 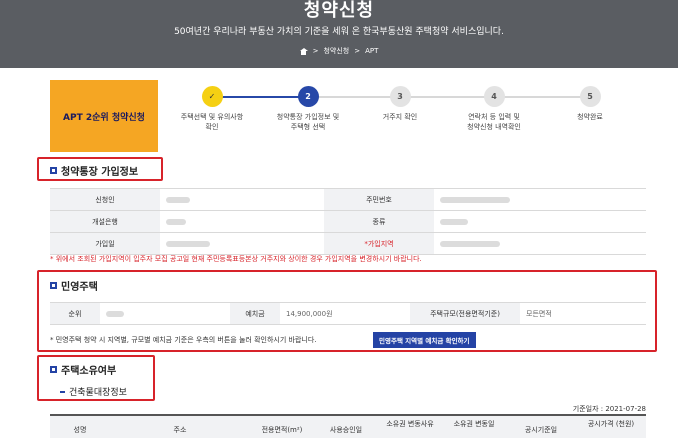 I want to click on reference-date: 기준일자 : 2021-07-28, so click(x=609, y=409).